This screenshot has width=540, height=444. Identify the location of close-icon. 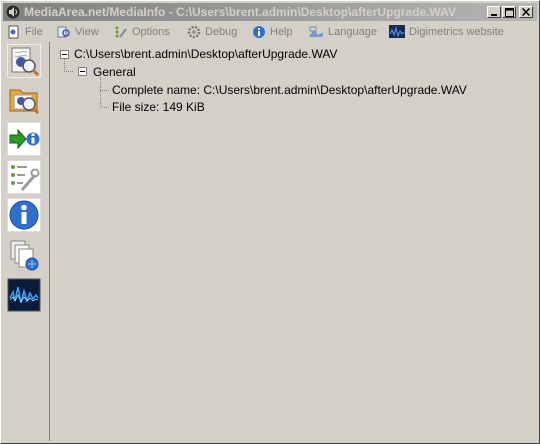
(526, 12).